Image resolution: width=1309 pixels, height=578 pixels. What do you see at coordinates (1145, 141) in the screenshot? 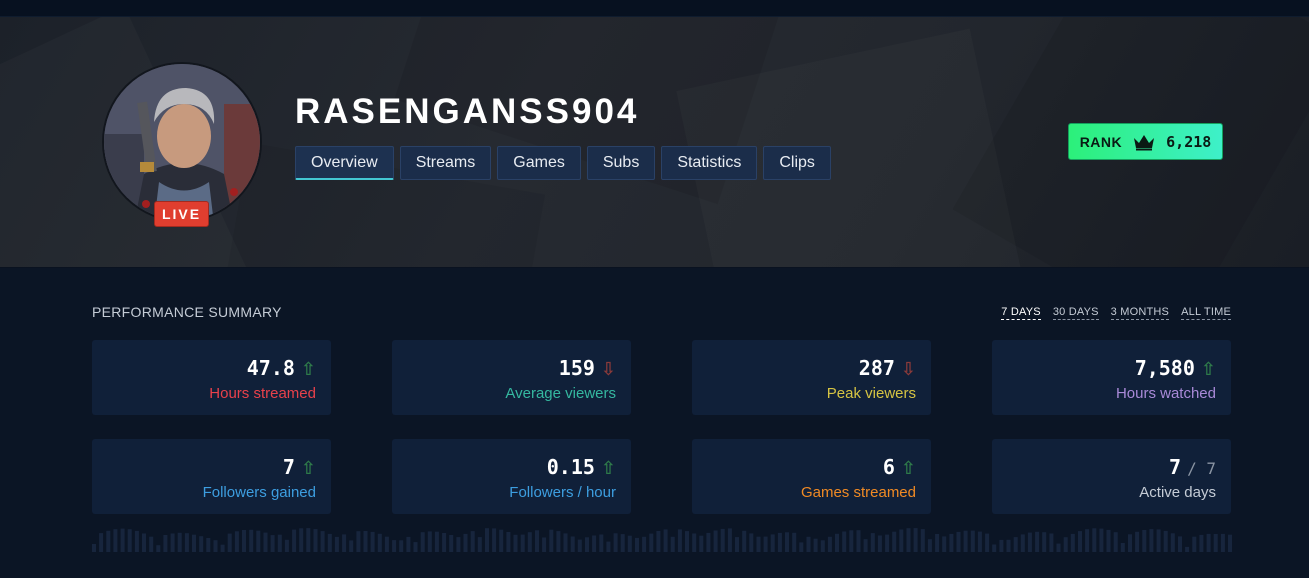
I see `rank-badge: RANK 6,218` at bounding box center [1145, 141].